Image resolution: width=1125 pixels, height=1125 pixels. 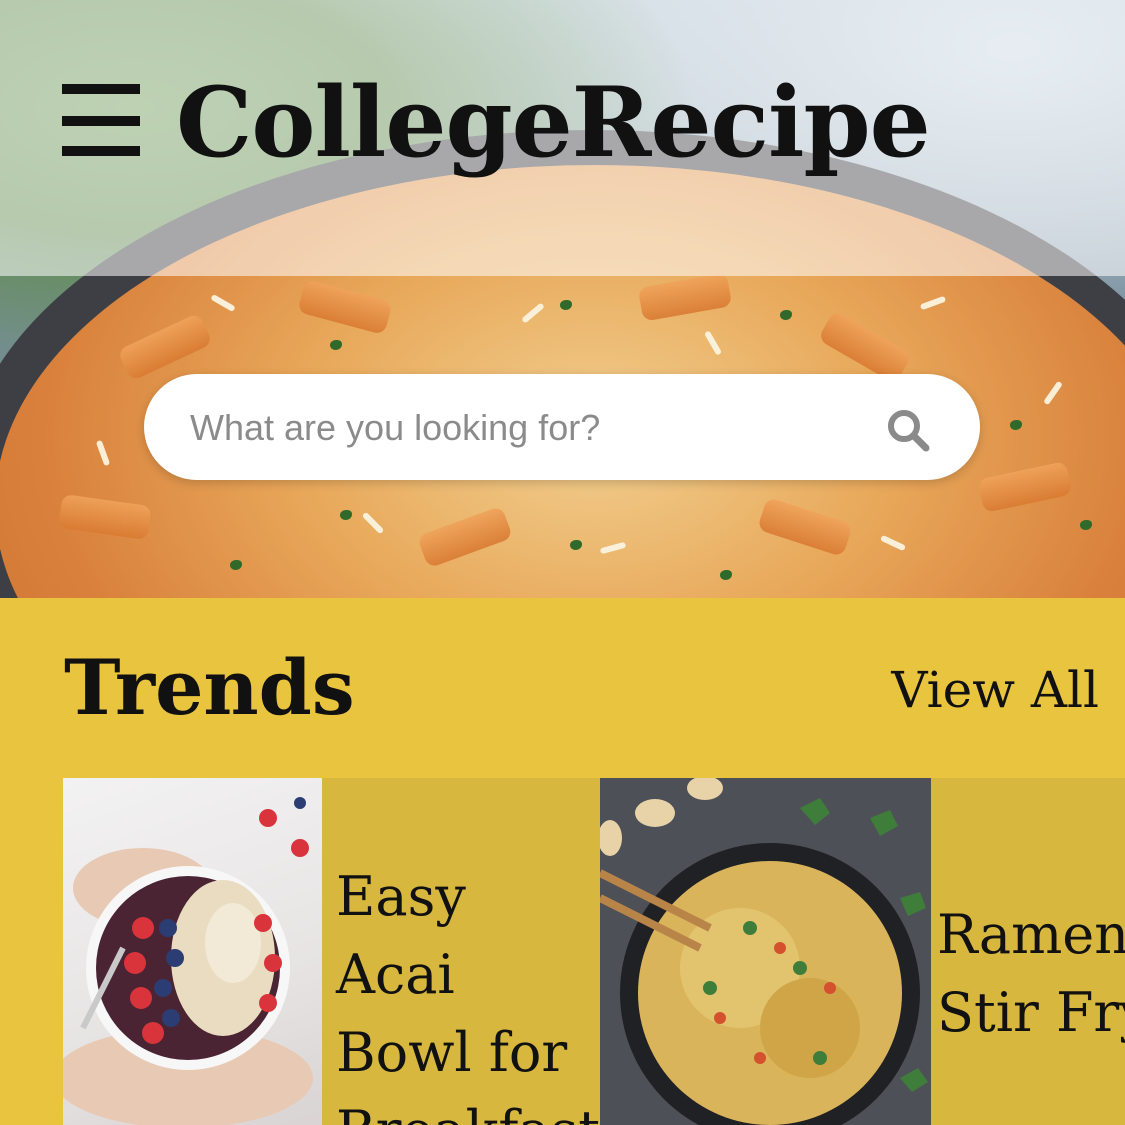 What do you see at coordinates (331, 951) in the screenshot?
I see `recipe-card-acai-bowl: Easy Acai Bowl for Breakfast` at bounding box center [331, 951].